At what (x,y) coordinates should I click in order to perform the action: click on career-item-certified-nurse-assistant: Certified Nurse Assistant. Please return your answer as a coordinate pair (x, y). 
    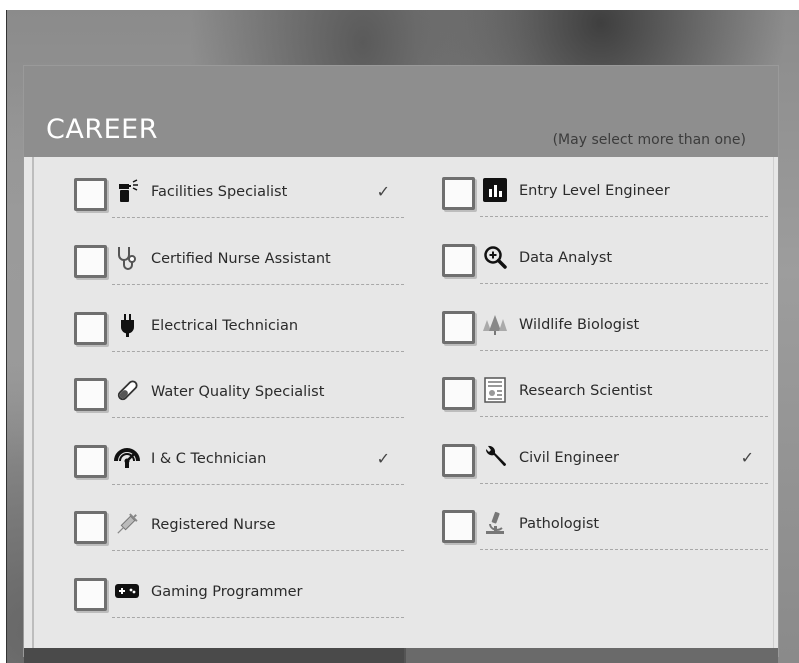
    Looking at the image, I should click on (239, 265).